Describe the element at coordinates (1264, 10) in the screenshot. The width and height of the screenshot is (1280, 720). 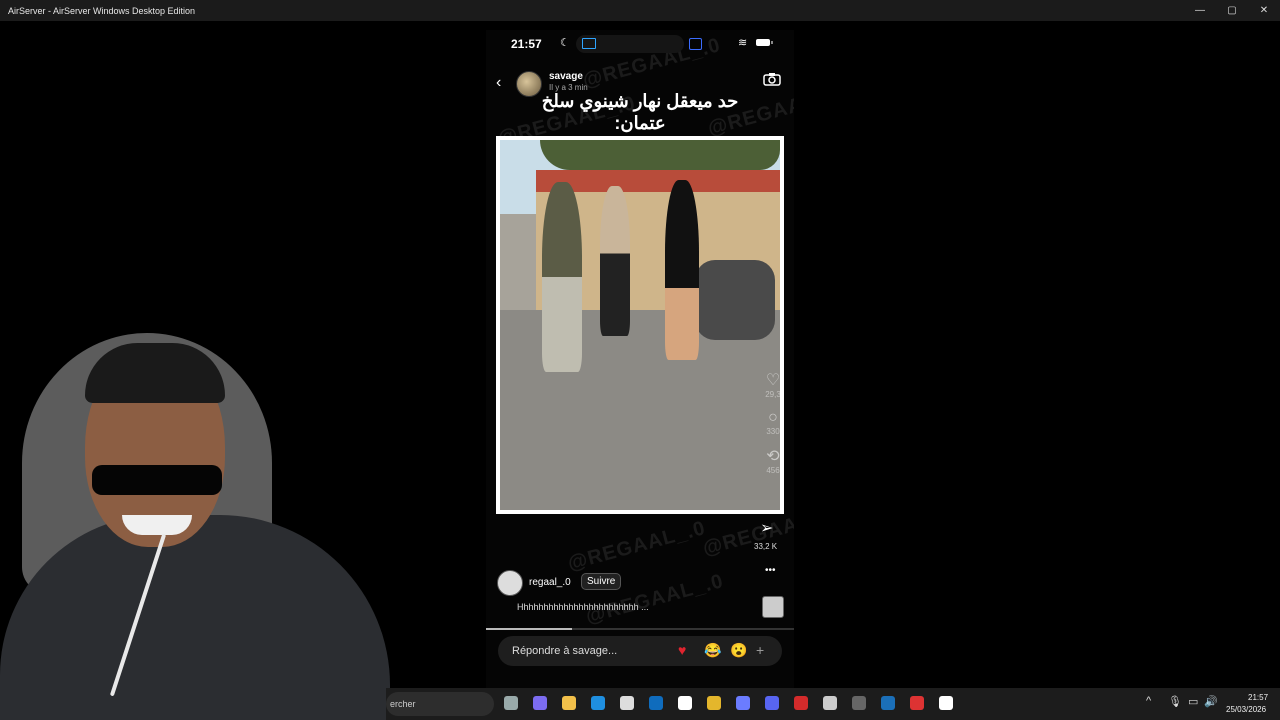
I see `close-button: ✕` at that location.